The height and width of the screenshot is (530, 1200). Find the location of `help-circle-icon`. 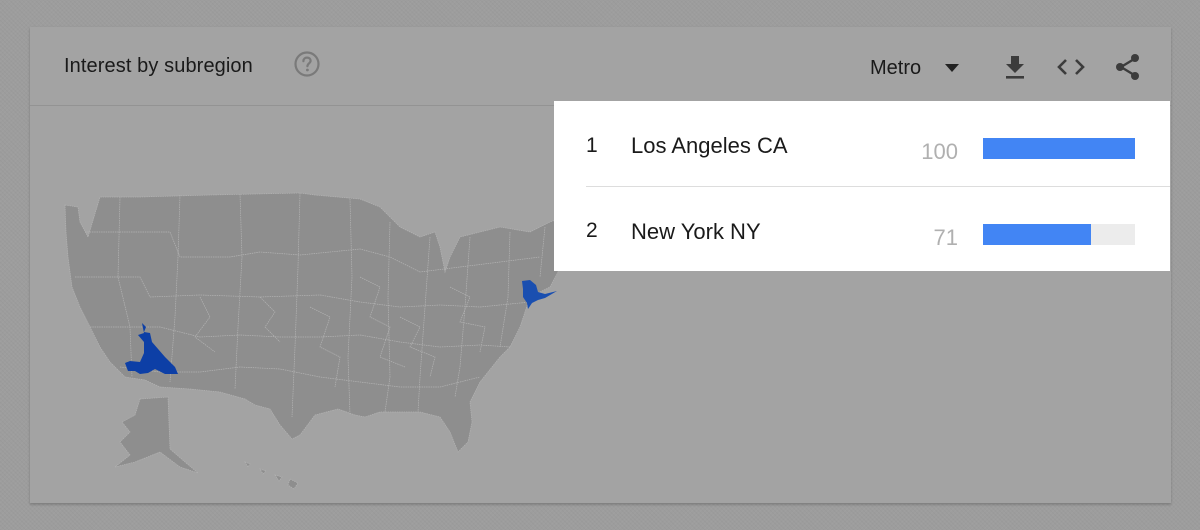

help-circle-icon is located at coordinates (307, 64).